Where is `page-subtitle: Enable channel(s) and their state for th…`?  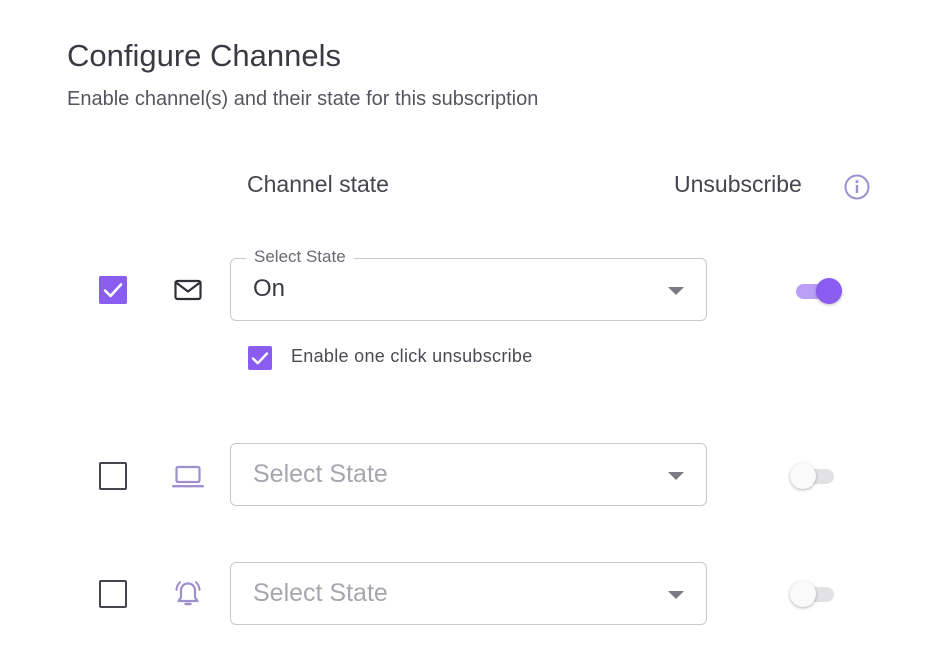
page-subtitle: Enable channel(s) and their state for th… is located at coordinates (303, 99).